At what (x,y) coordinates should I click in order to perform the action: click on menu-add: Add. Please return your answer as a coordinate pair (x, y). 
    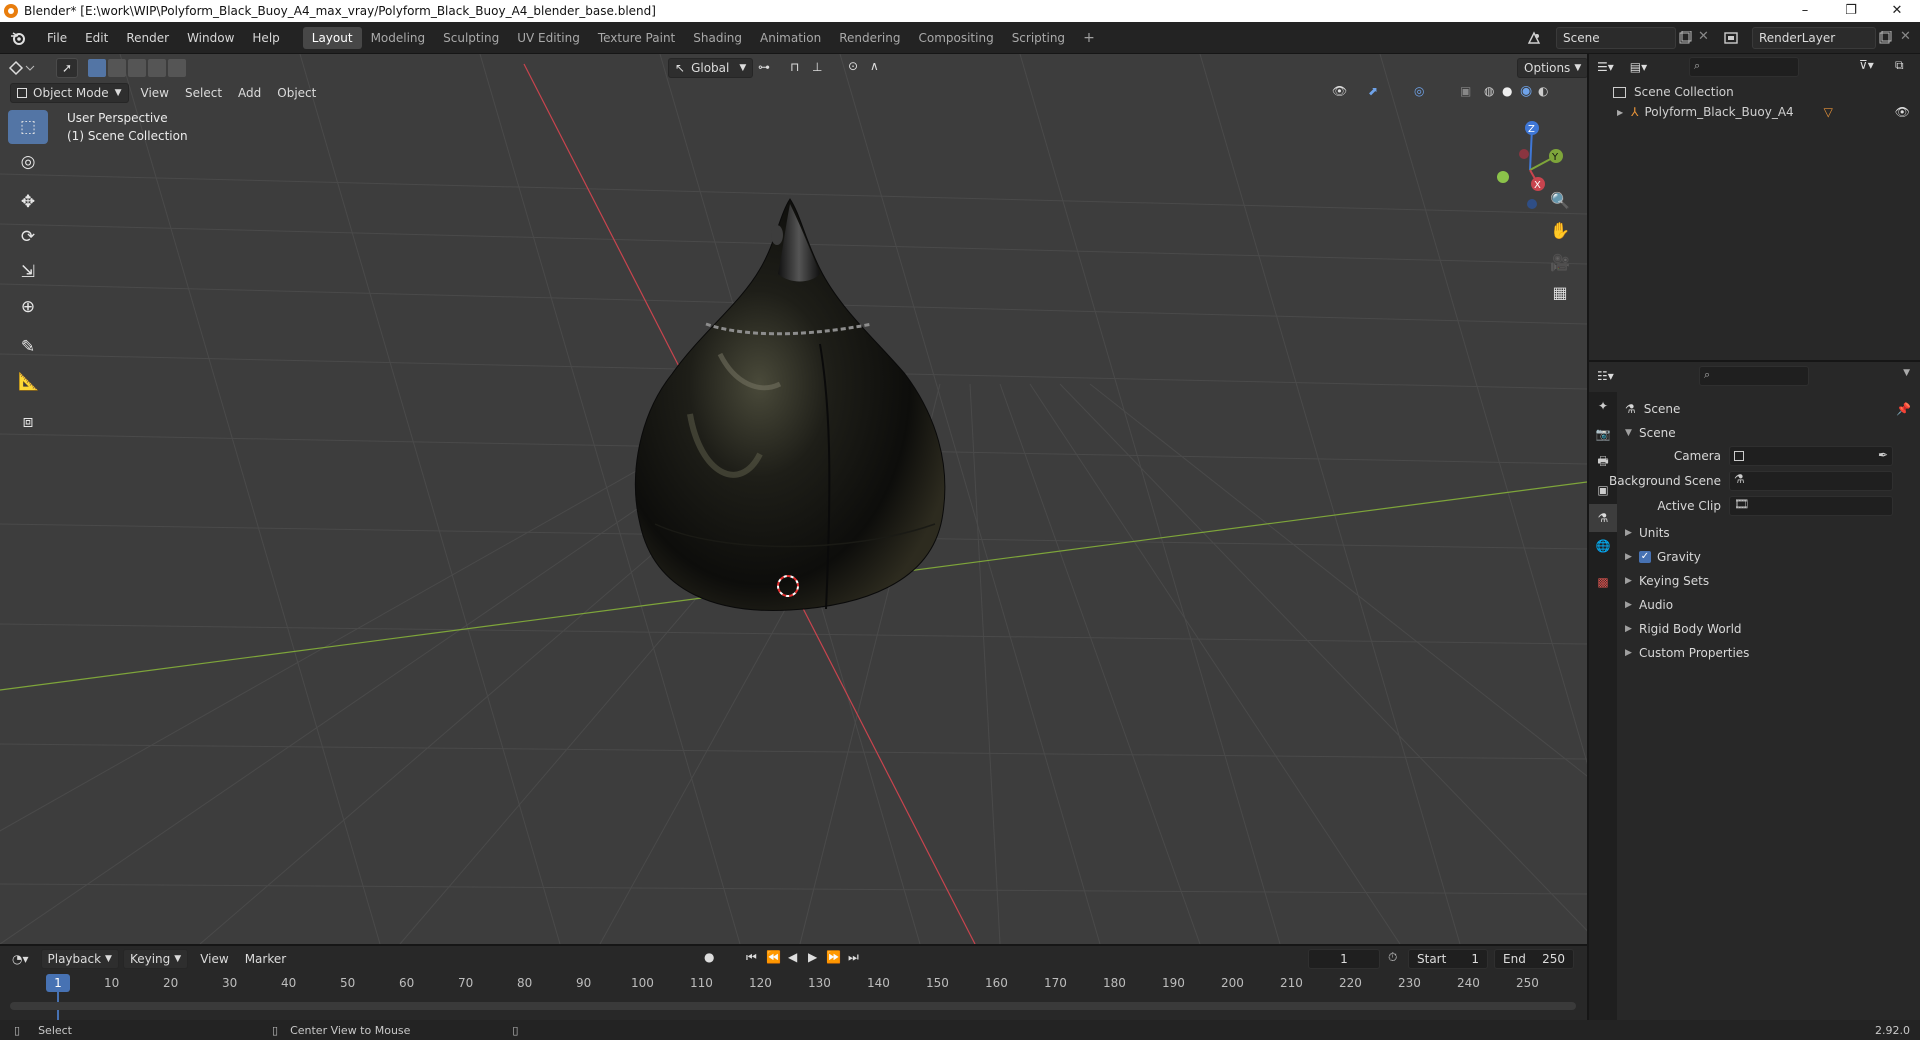
    Looking at the image, I should click on (249, 93).